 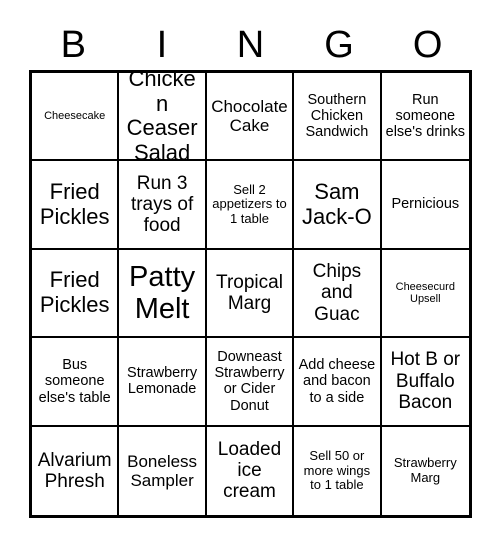 I want to click on bingo-cell: Sam Jack-O, so click(x=338, y=205).